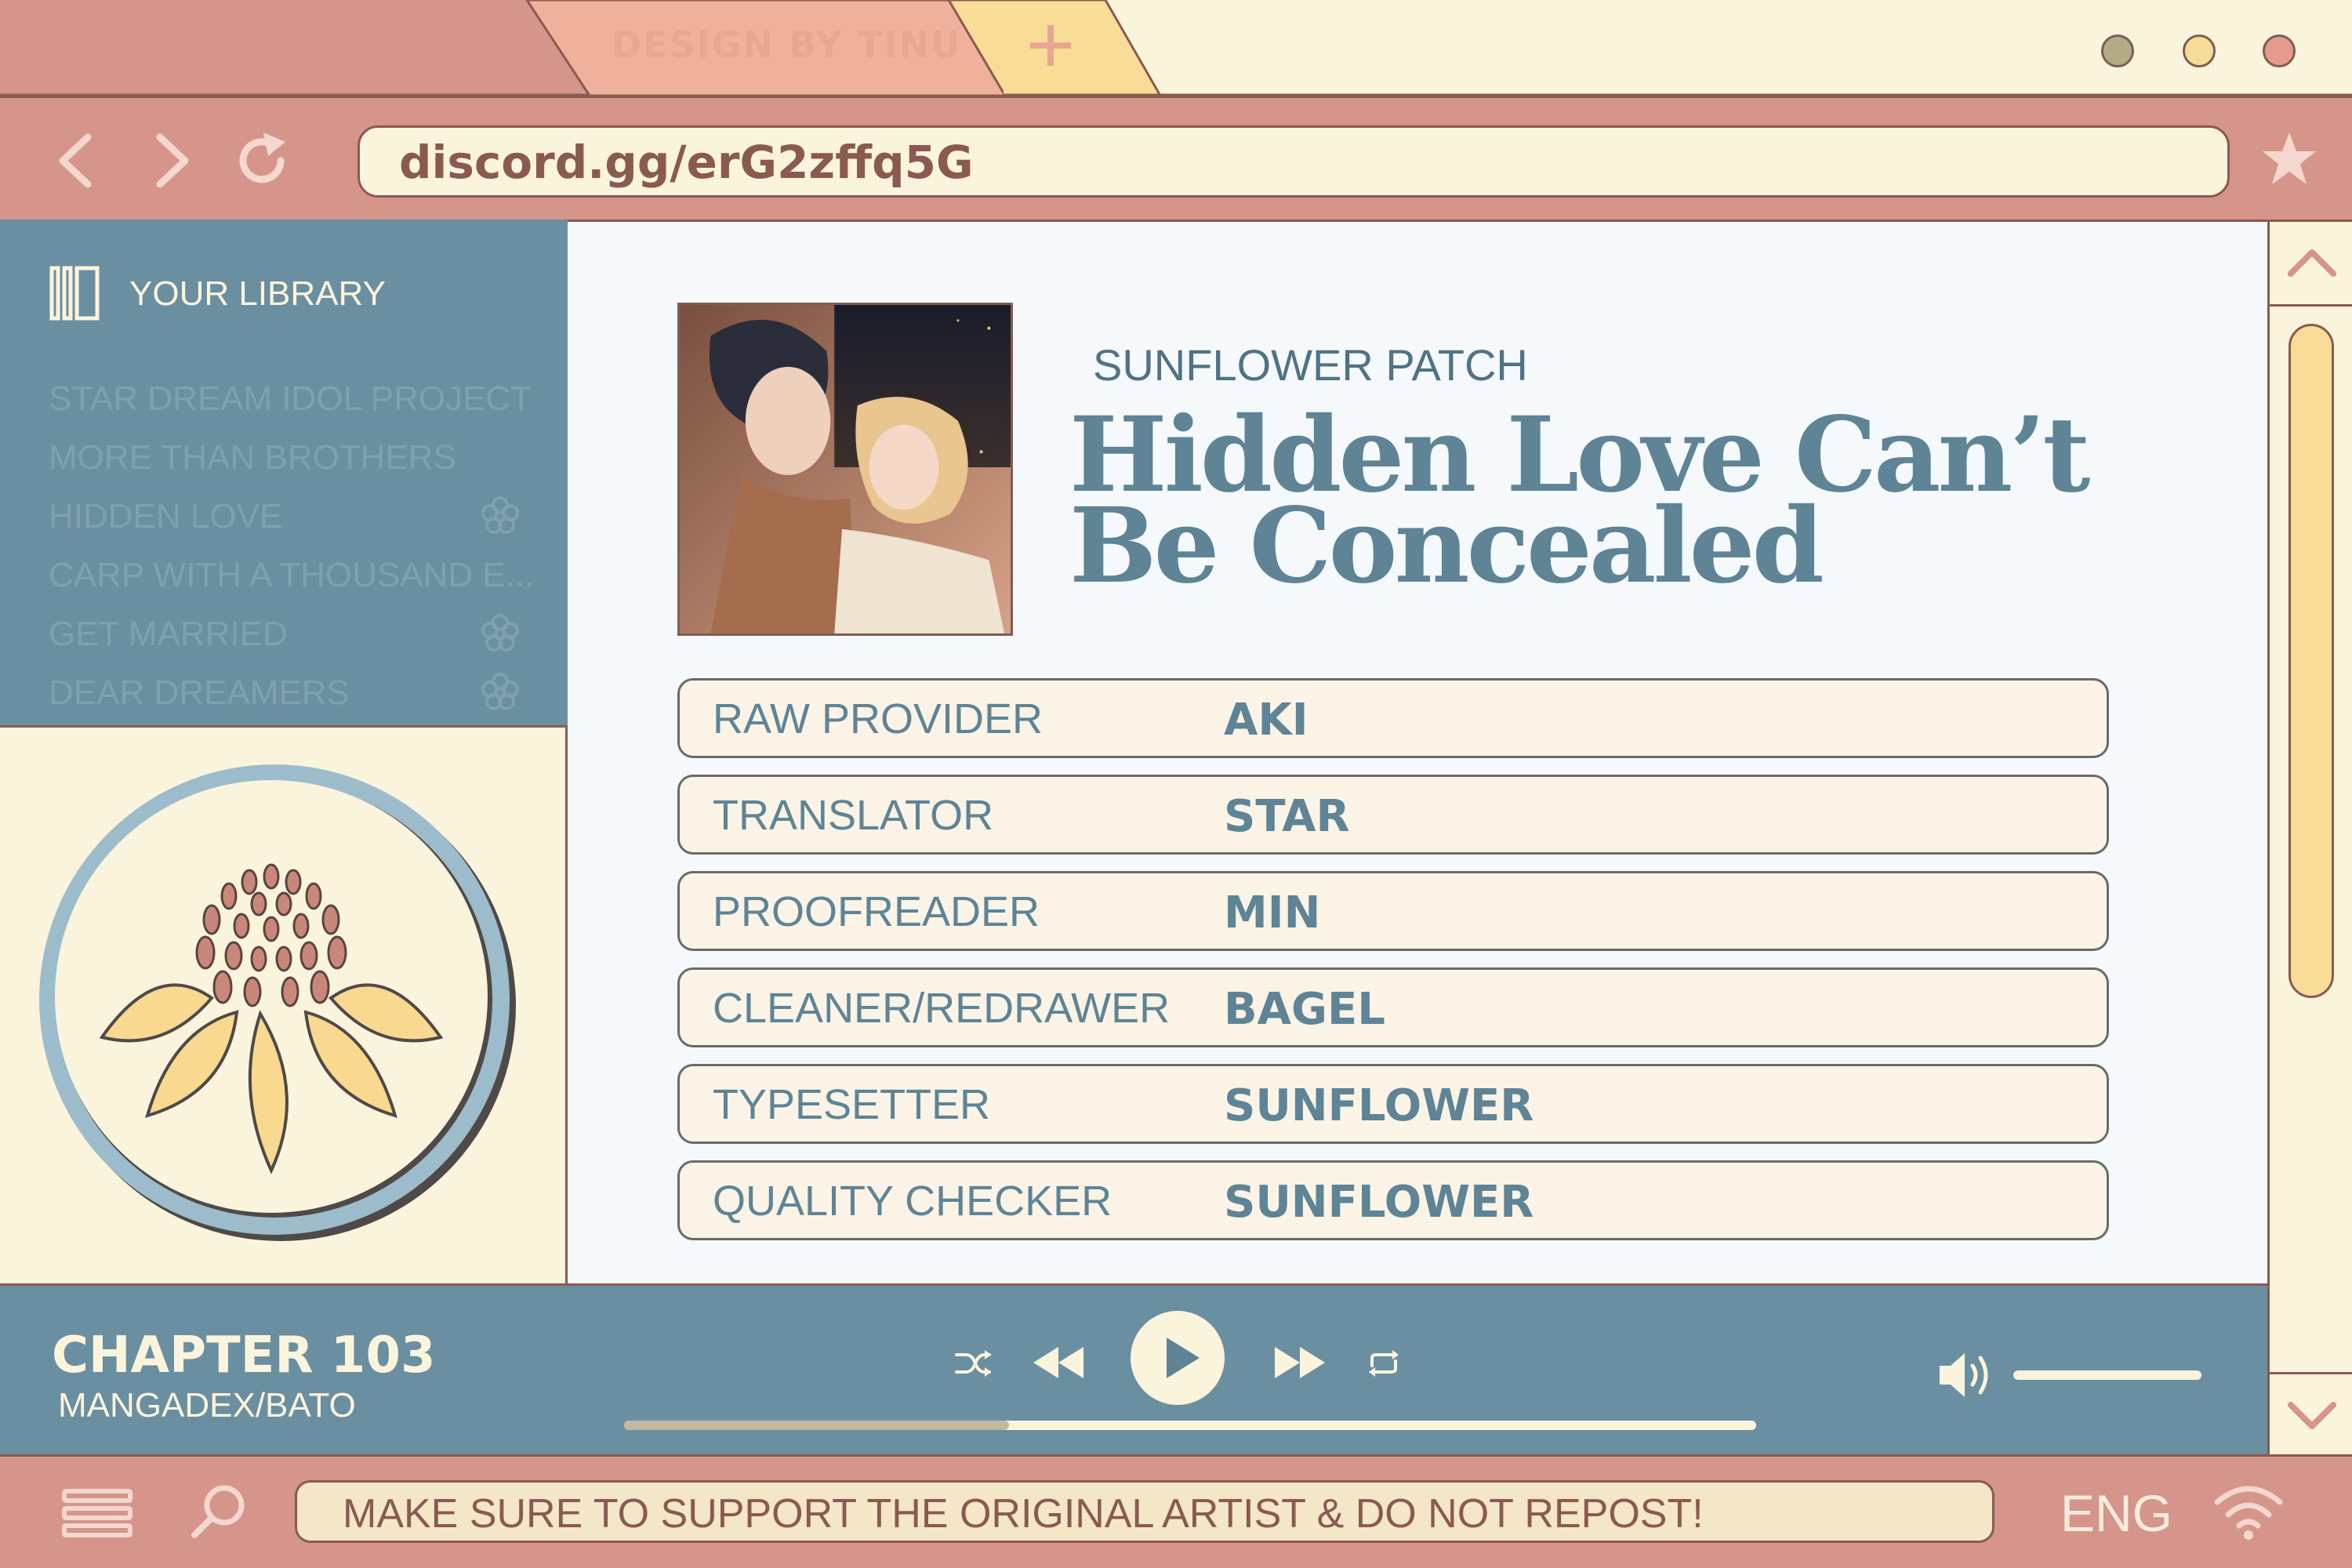 The width and height of the screenshot is (2352, 1568). Describe the element at coordinates (845, 469) in the screenshot. I see `cover-image` at that location.